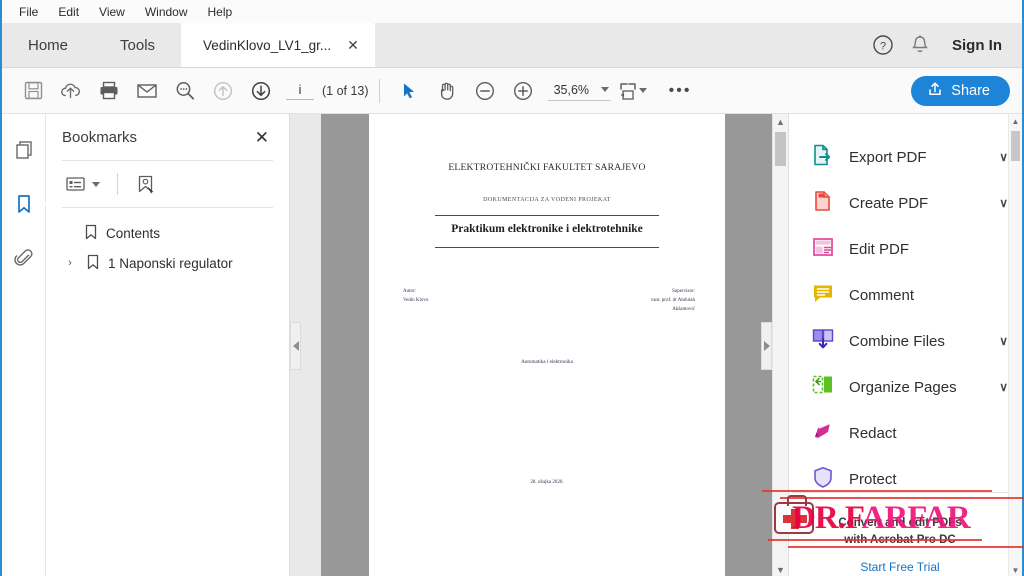 The image size is (1024, 576). What do you see at coordinates (1015, 345) in the screenshot?
I see `tools-scrollbar: ▲ ▼` at bounding box center [1015, 345].